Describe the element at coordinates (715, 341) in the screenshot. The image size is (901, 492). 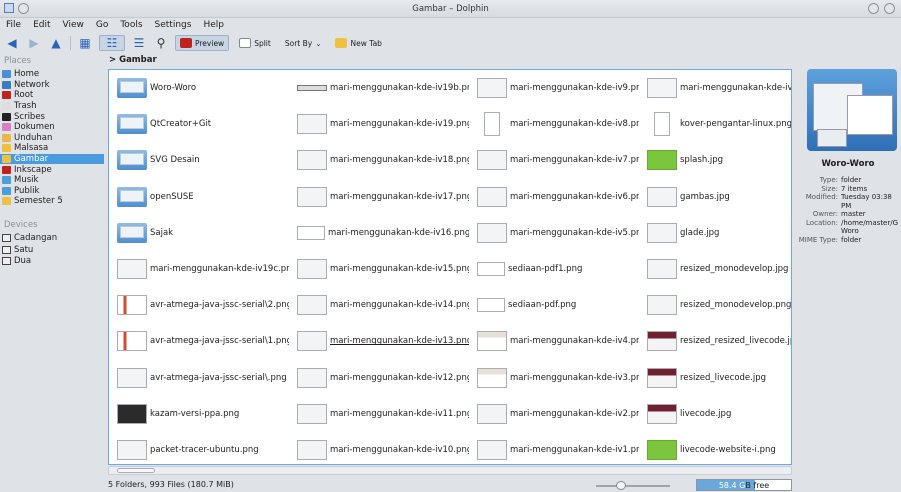
I see `file-item: resized_resized_livecode.jpg` at that location.